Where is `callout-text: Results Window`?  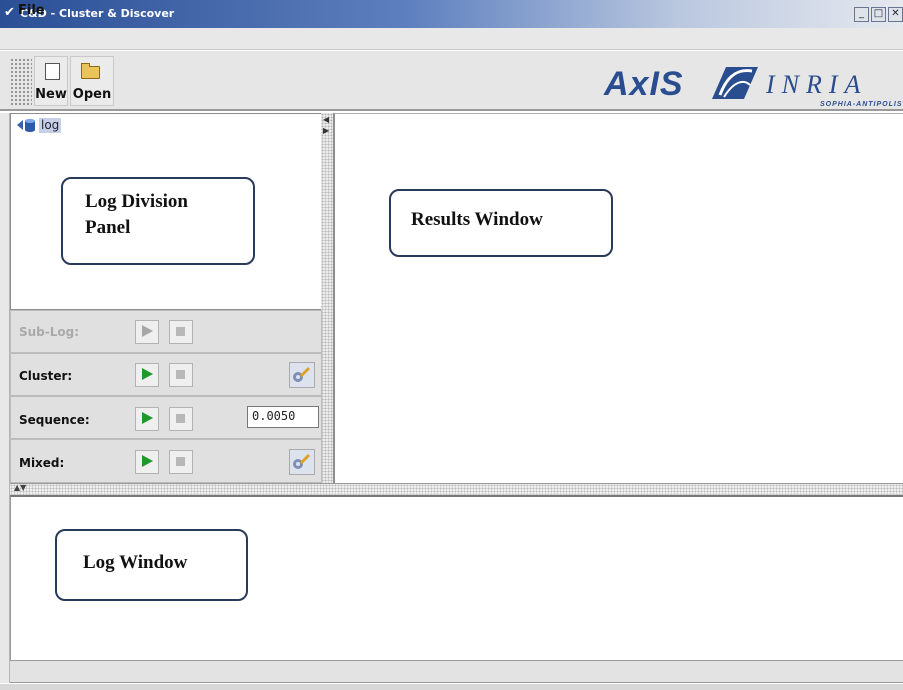
callout-text: Results Window is located at coordinates (477, 219).